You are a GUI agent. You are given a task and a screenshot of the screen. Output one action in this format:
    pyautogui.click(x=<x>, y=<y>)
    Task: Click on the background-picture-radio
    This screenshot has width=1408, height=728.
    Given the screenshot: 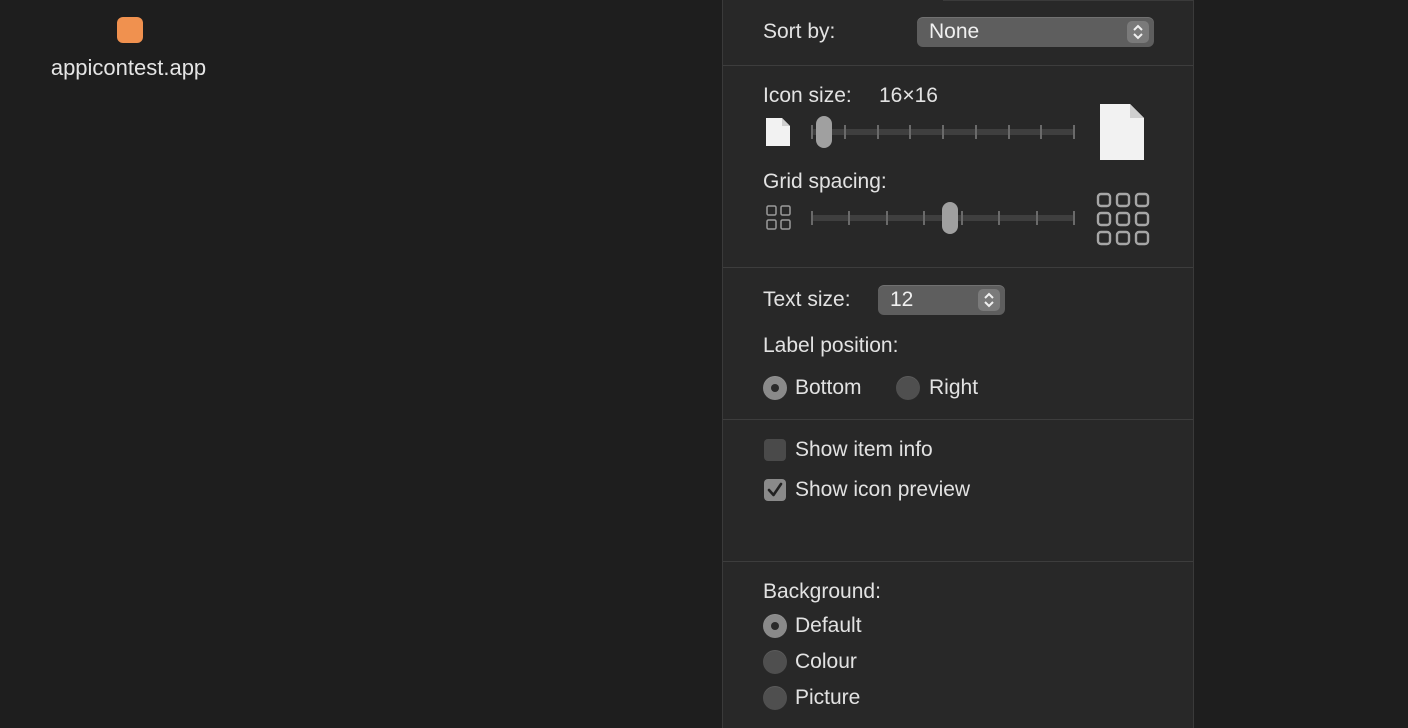 What is the action you would take?
    pyautogui.click(x=775, y=698)
    